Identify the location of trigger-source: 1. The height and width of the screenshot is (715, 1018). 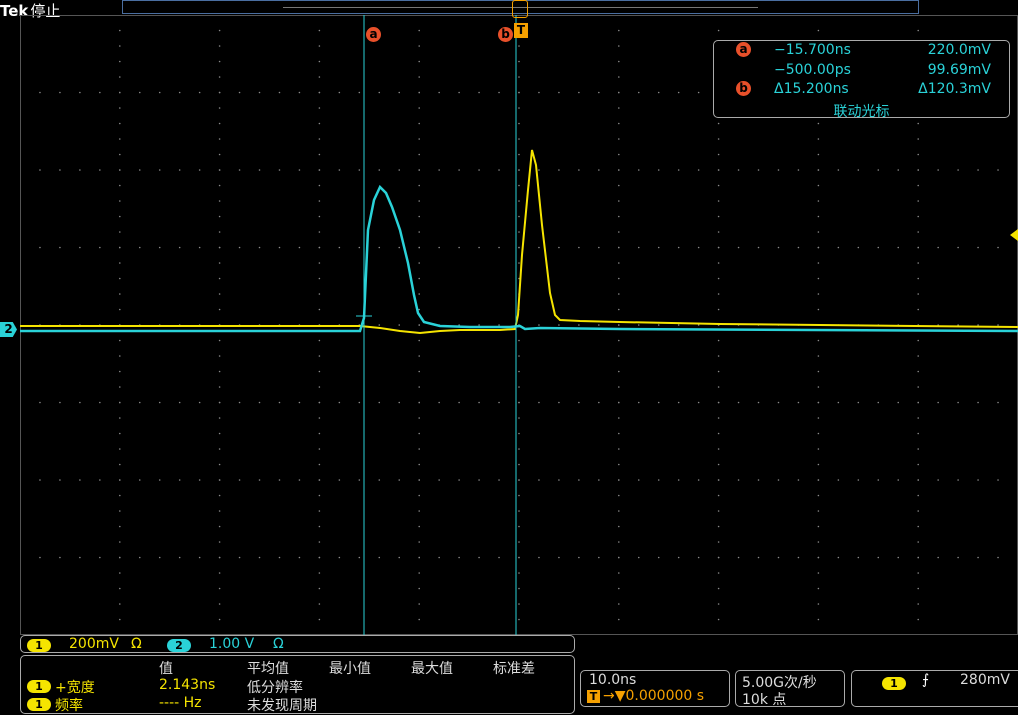
(894, 683).